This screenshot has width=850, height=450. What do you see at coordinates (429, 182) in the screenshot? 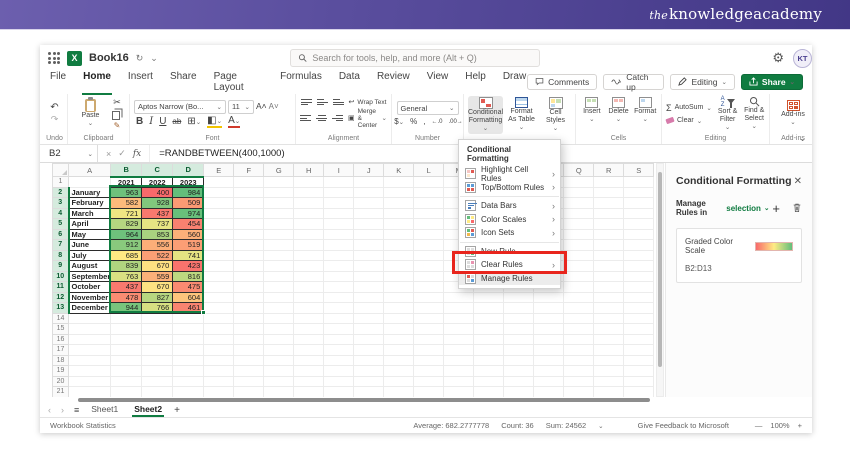
I see `cell-L1` at bounding box center [429, 182].